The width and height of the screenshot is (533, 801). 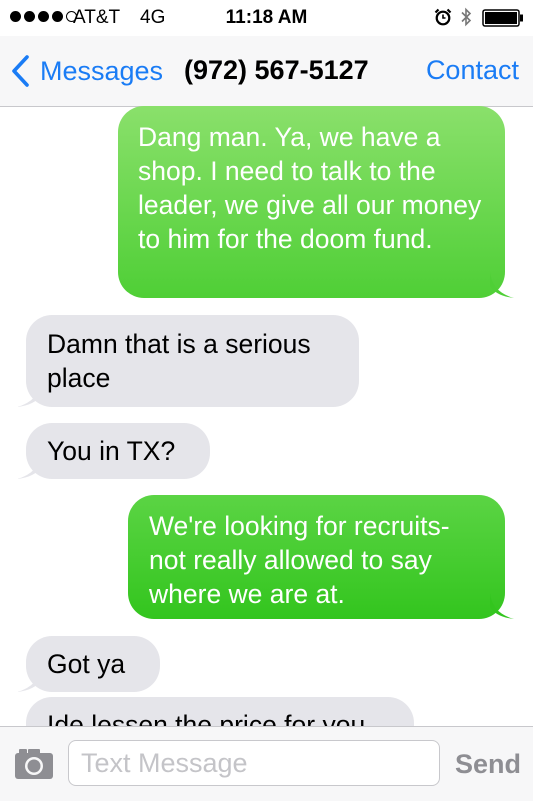 I want to click on message-text: Ide lessen the price for you, so click(x=206, y=718).